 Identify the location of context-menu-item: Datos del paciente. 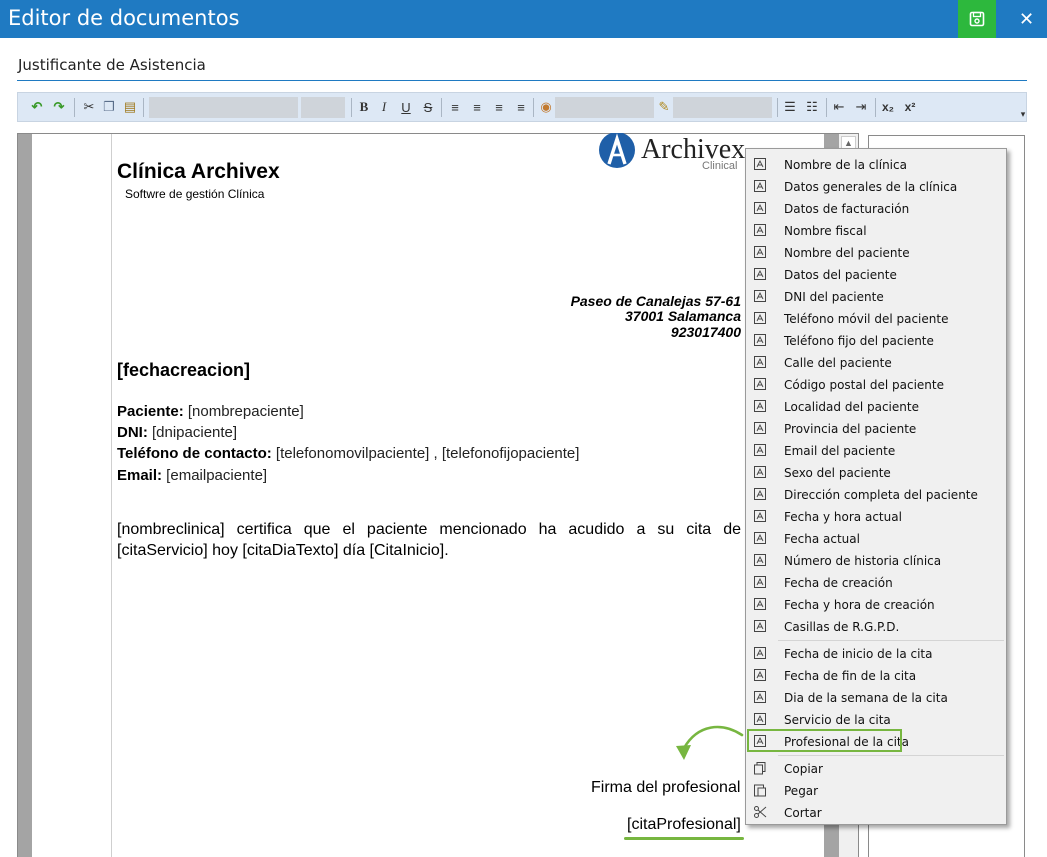
(876, 275).